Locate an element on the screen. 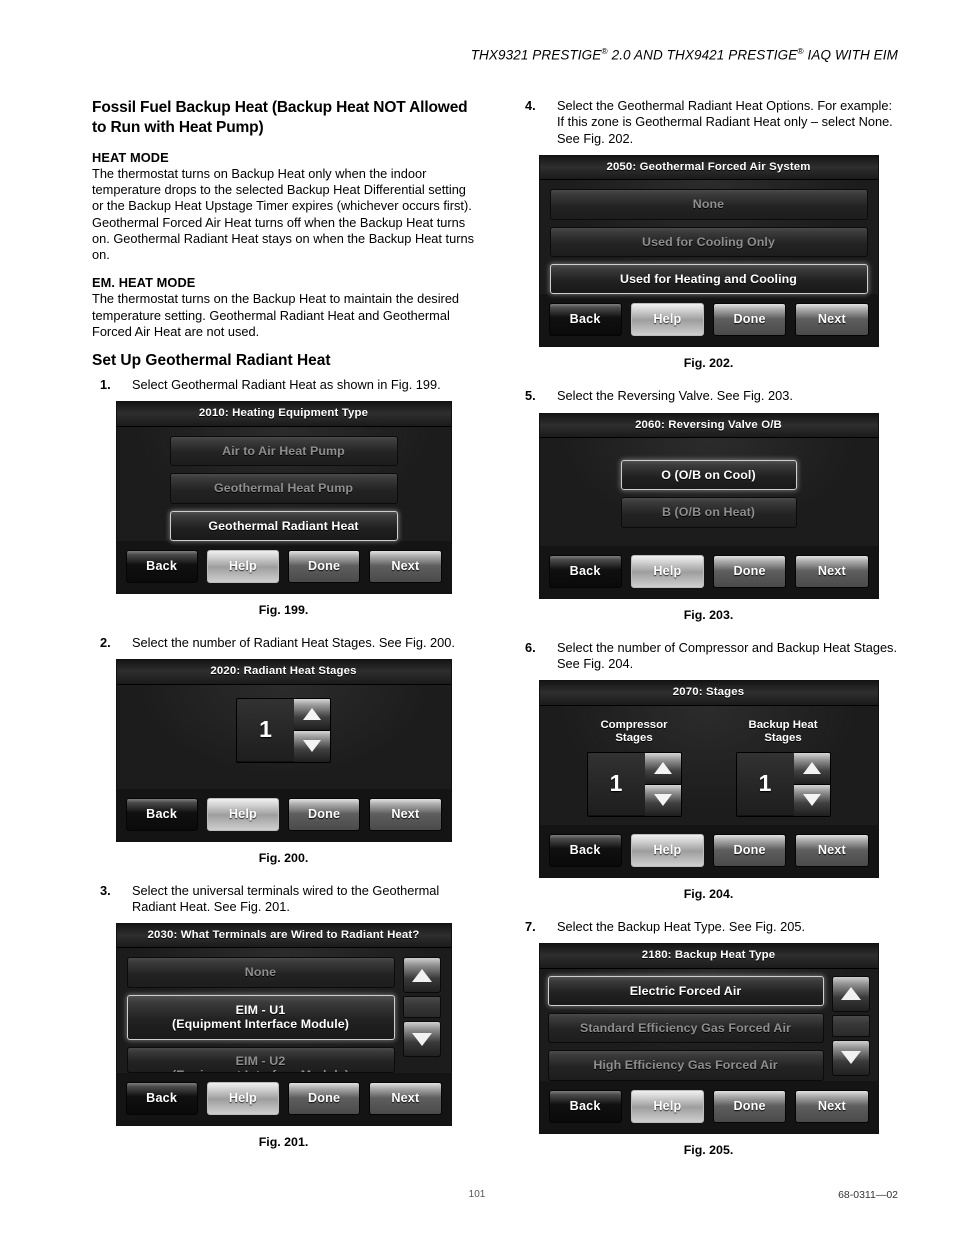  backup-heat-stages-label: Backup Heat Stages is located at coordinates (783, 731).